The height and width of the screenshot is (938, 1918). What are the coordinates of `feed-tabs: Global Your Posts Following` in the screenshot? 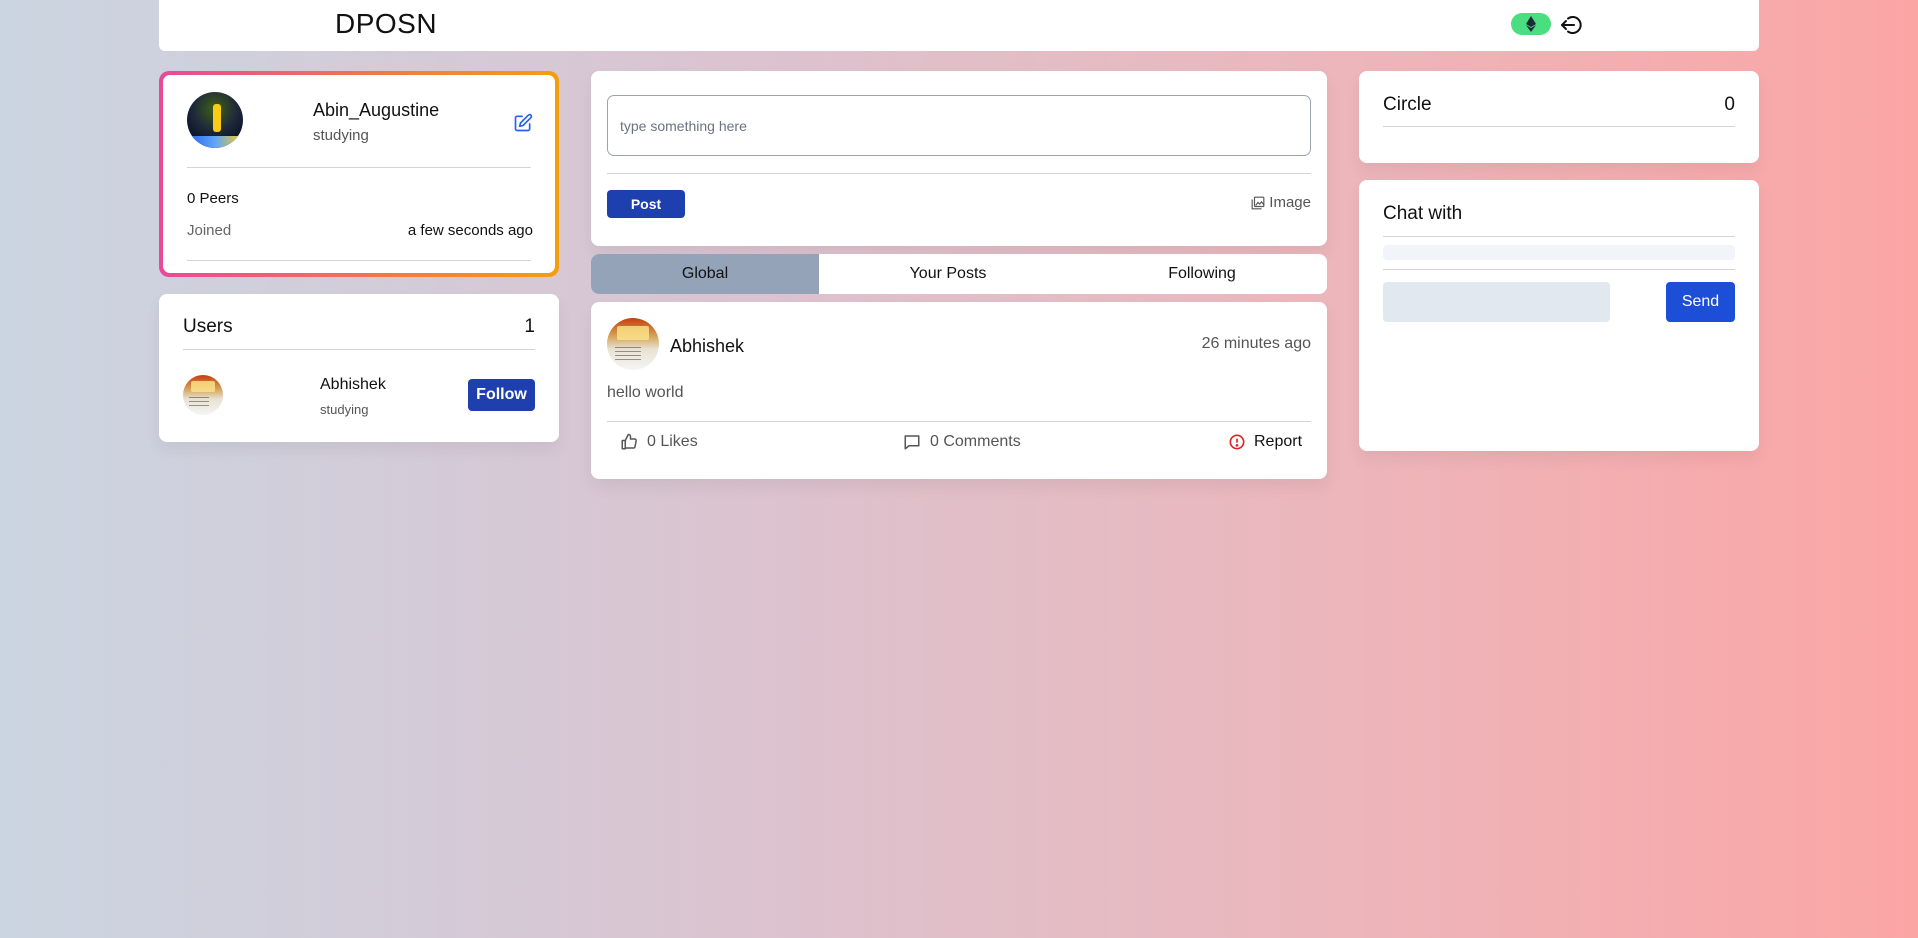 It's located at (959, 274).